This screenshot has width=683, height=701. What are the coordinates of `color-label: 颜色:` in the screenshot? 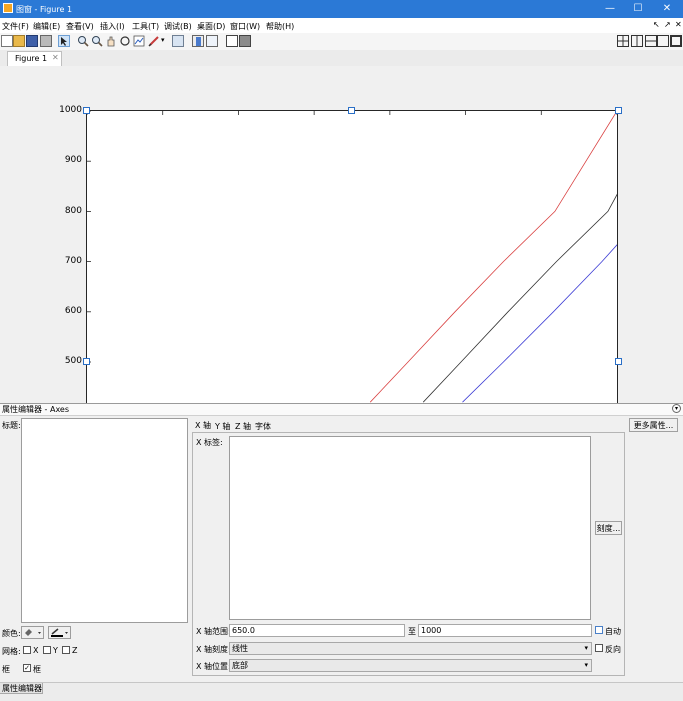 It's located at (11, 633).